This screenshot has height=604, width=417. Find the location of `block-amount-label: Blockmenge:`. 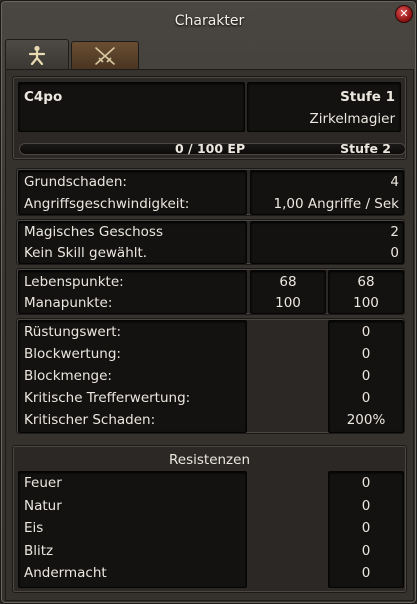

block-amount-label: Blockmenge: is located at coordinates (68, 376).